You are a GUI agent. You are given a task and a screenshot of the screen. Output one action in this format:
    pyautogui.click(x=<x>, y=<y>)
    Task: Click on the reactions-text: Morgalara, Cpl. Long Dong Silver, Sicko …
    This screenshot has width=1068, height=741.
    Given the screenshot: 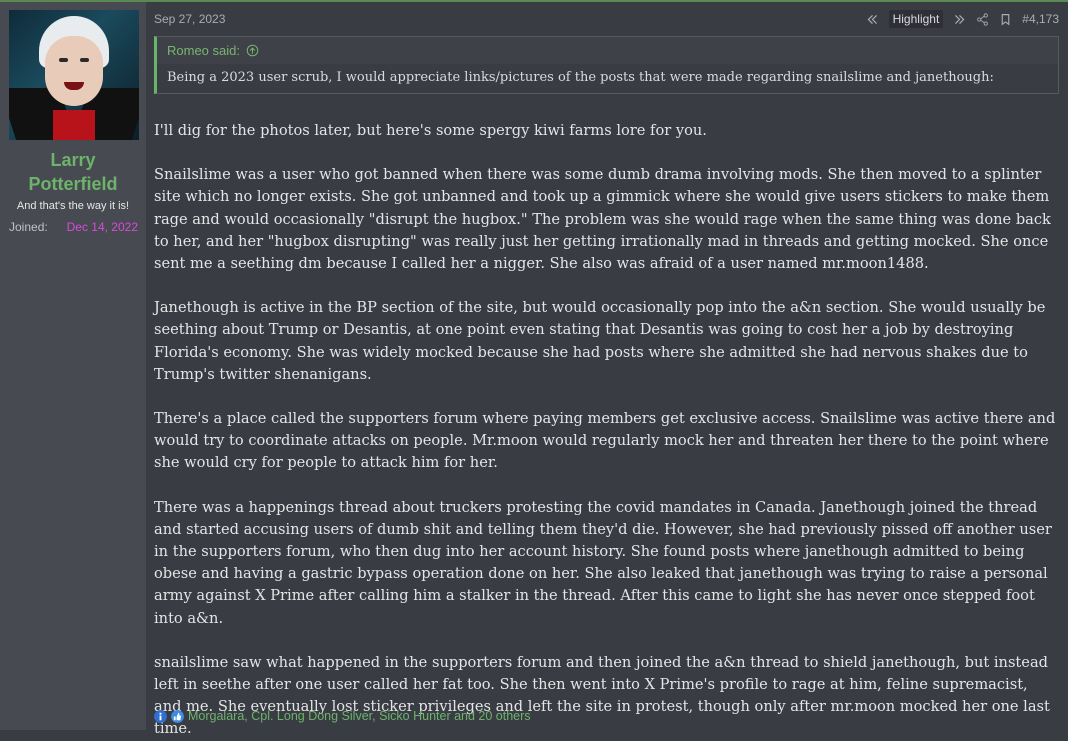 What is the action you would take?
    pyautogui.click(x=359, y=716)
    